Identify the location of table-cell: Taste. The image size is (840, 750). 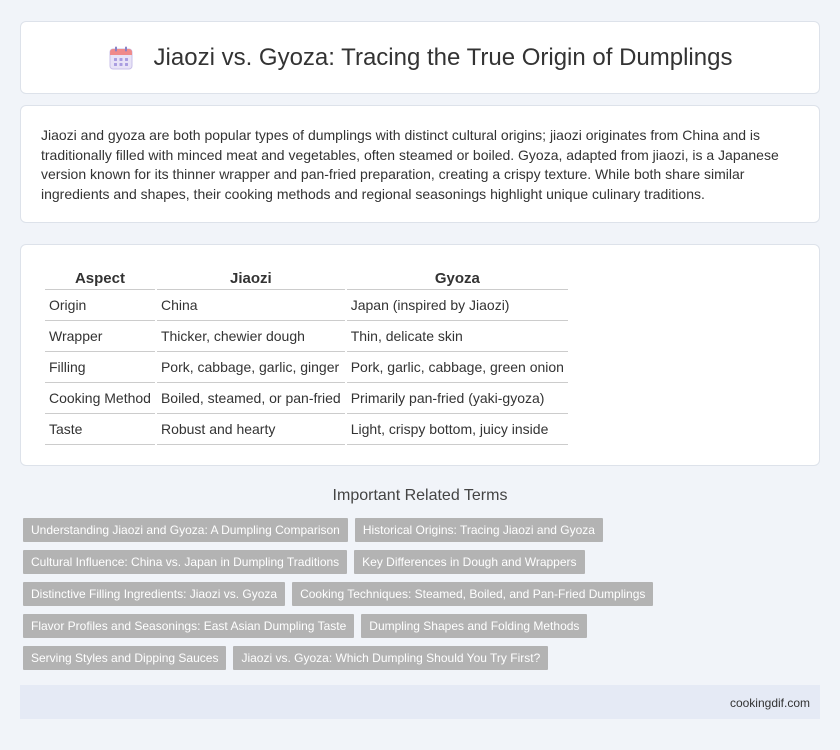
(100, 430).